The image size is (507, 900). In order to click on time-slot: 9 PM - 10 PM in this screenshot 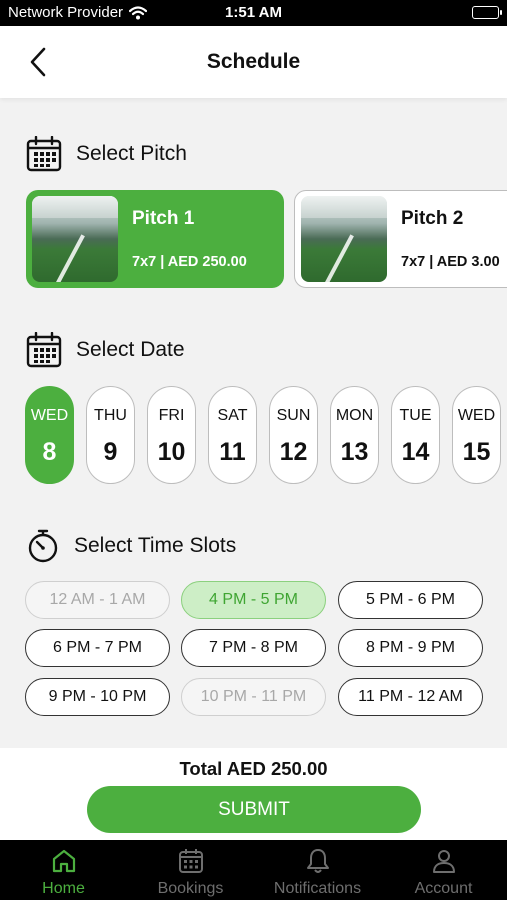, I will do `click(97, 697)`.